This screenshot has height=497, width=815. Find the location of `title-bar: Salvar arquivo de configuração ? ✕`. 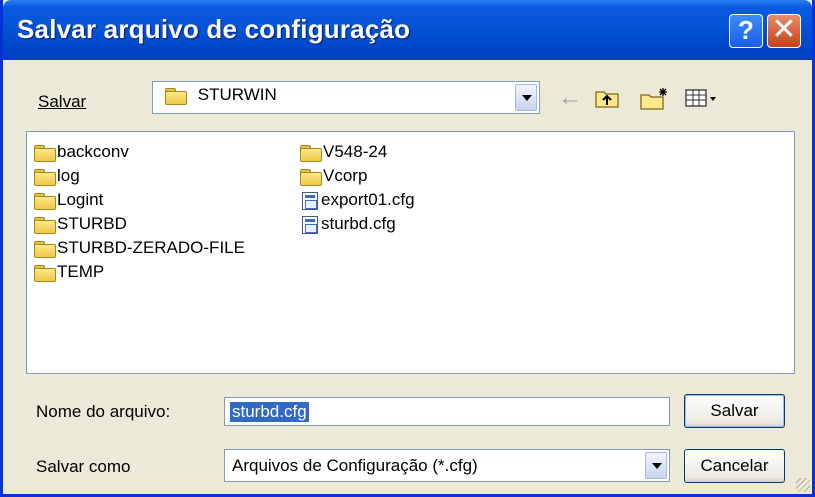

title-bar: Salvar arquivo de configuração ? ✕ is located at coordinates (407, 30).